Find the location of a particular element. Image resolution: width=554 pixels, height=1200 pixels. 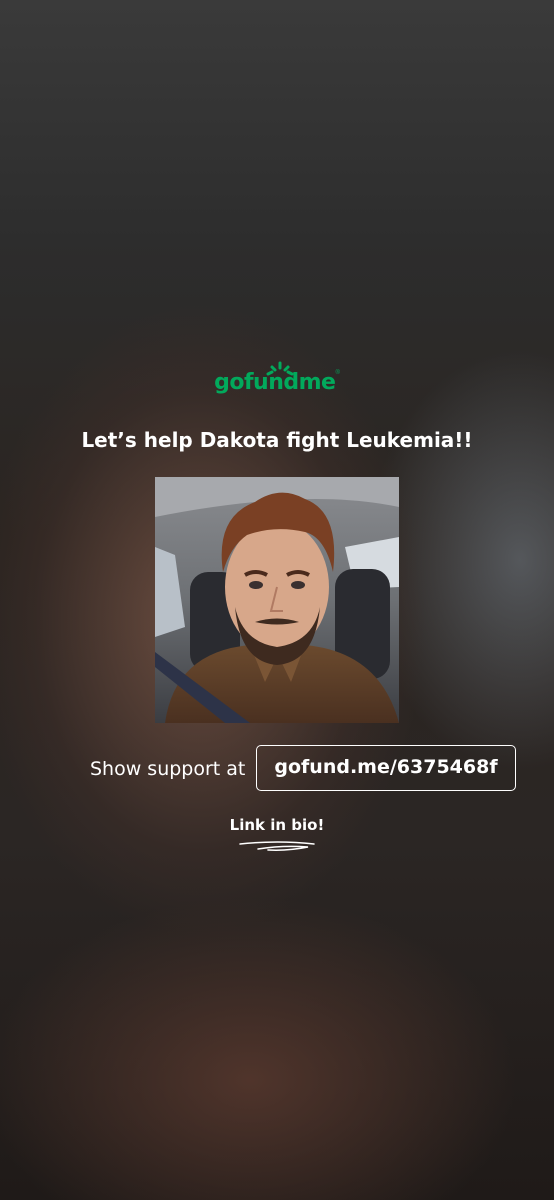

campaign-headline: Let’s help Dakota fight Leukemia!! is located at coordinates (277, 440).